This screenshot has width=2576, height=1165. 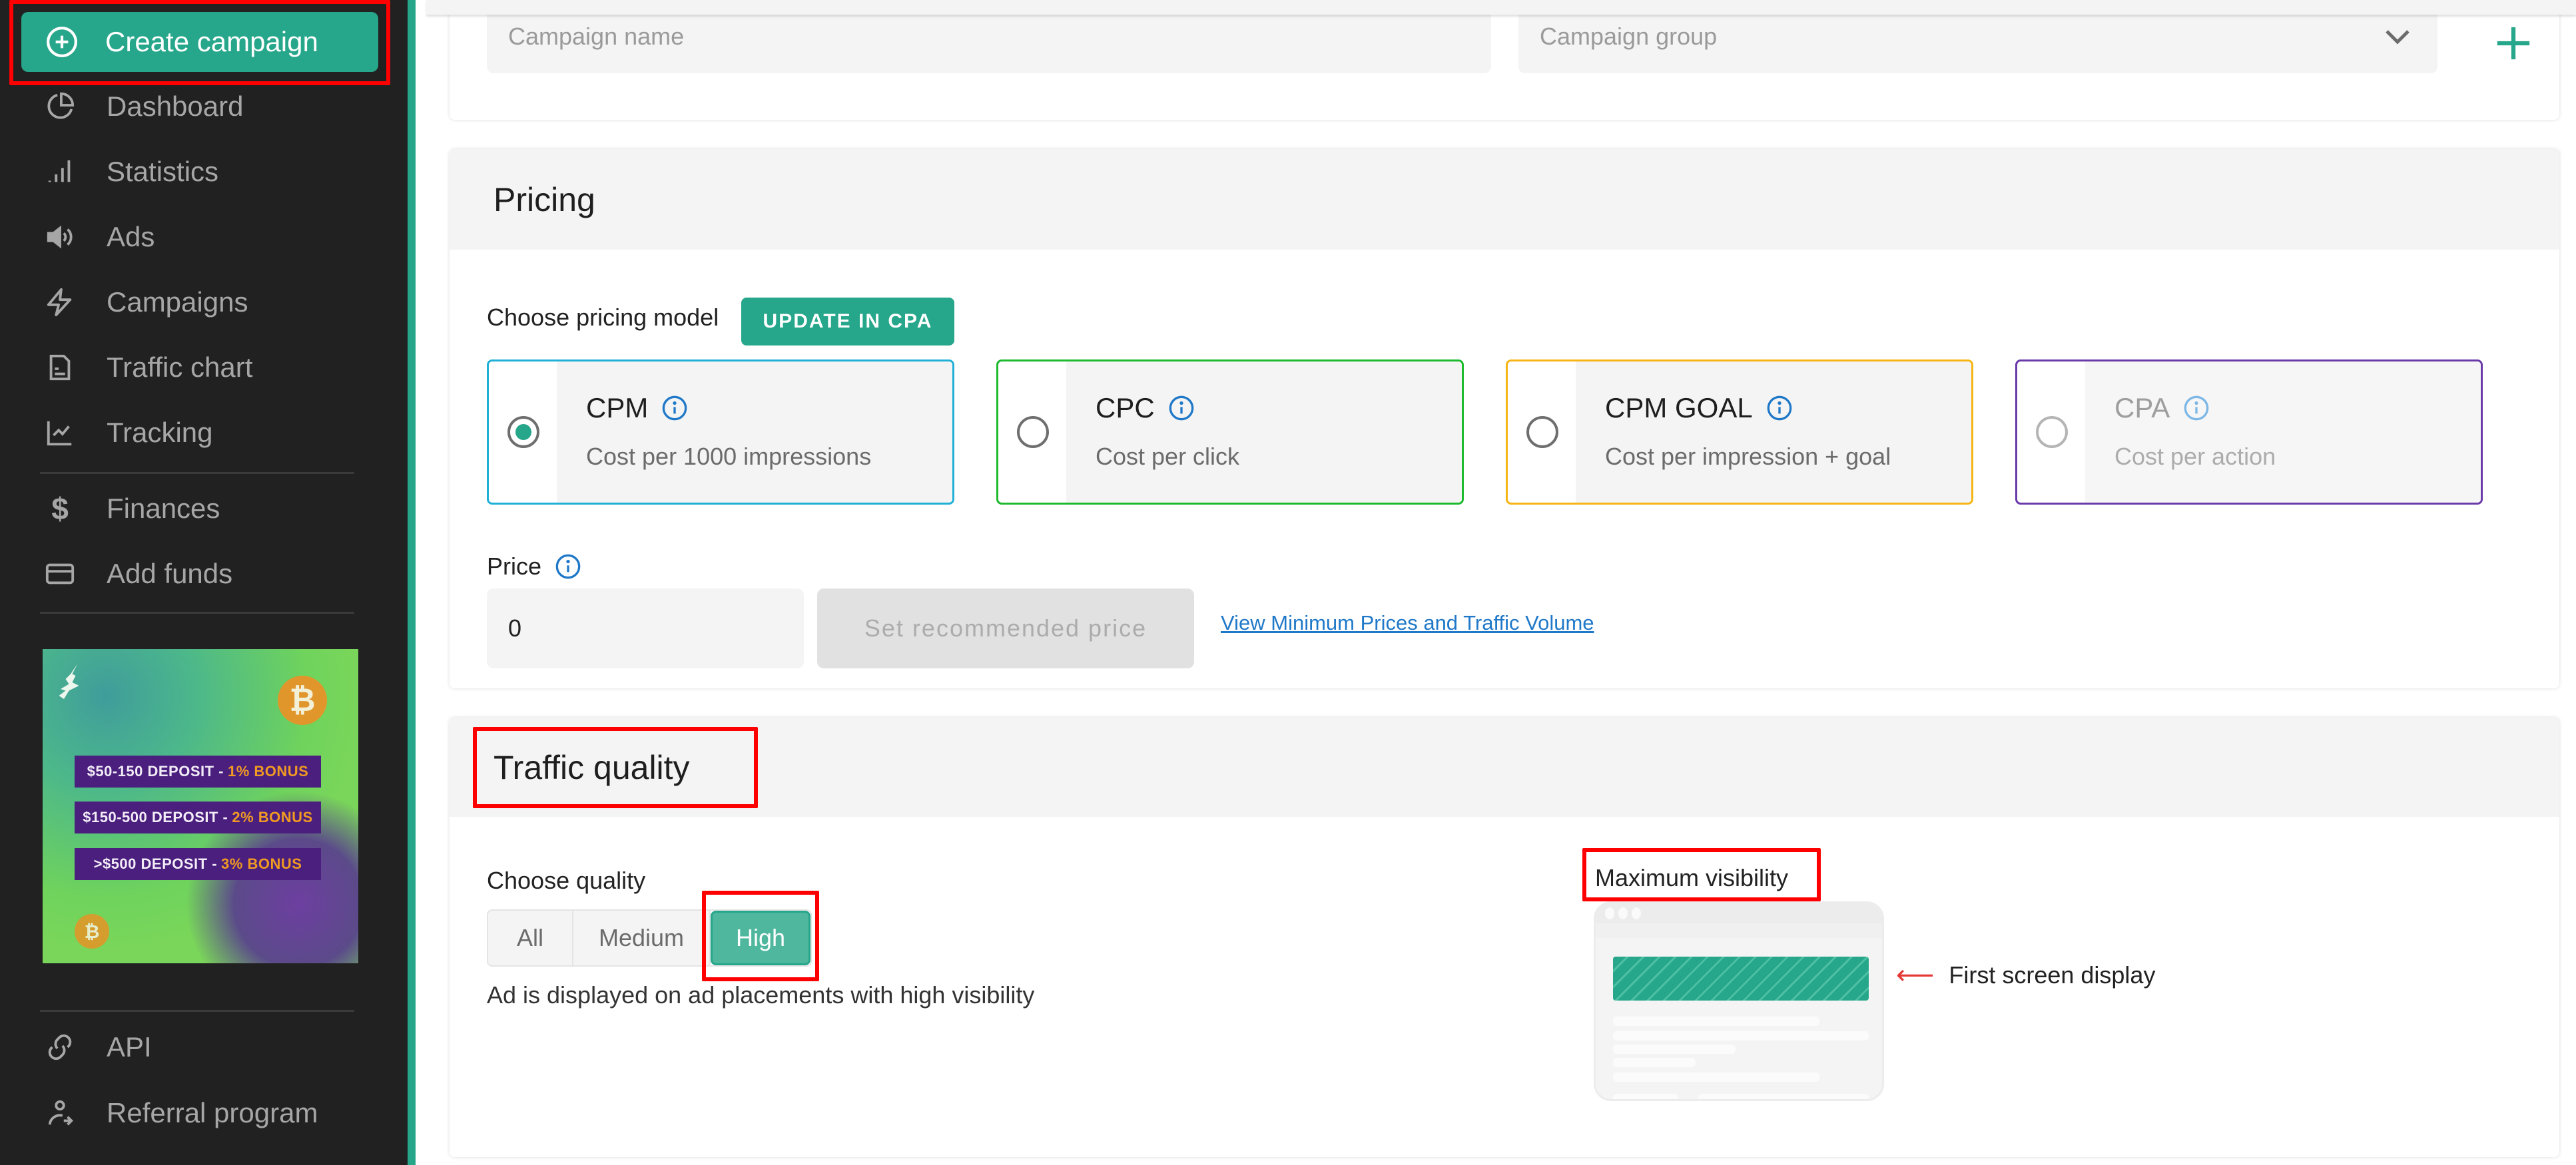 I want to click on update-in-cpa-button: UPDATE IN CPA, so click(x=847, y=322).